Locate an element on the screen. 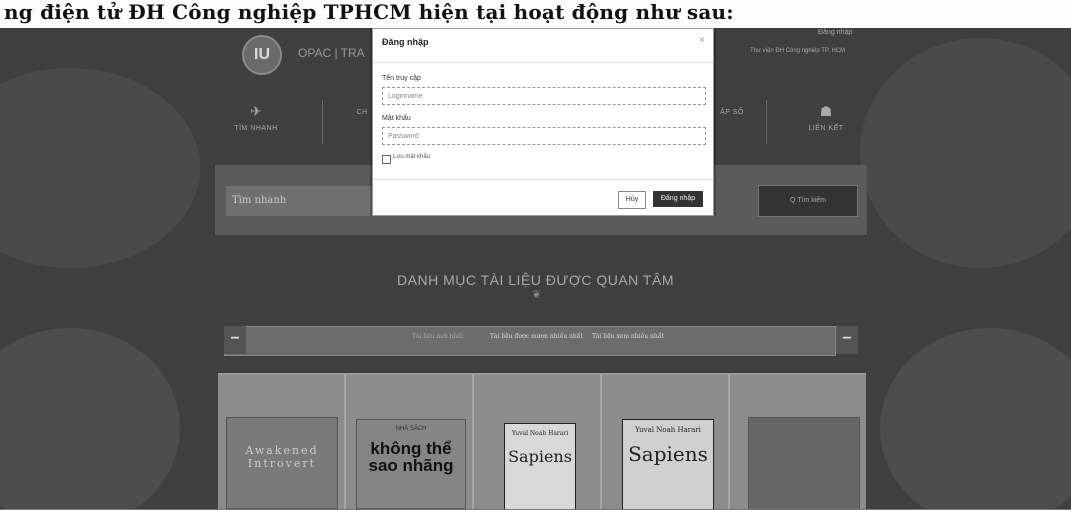  site-logo: IU is located at coordinates (262, 55).